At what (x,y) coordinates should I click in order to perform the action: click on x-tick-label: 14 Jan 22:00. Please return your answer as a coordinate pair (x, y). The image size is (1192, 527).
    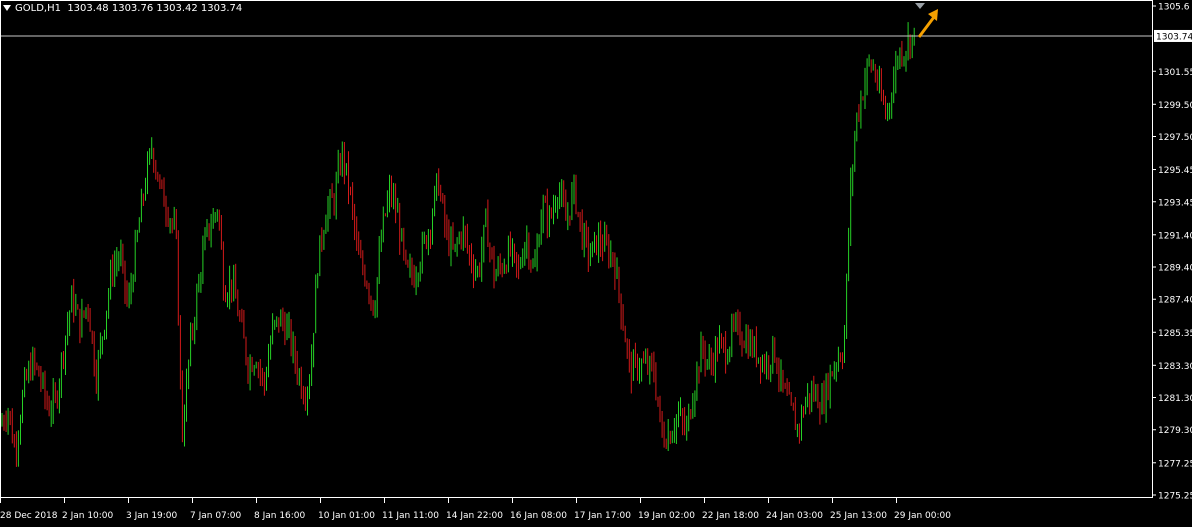
    Looking at the image, I should click on (474, 516).